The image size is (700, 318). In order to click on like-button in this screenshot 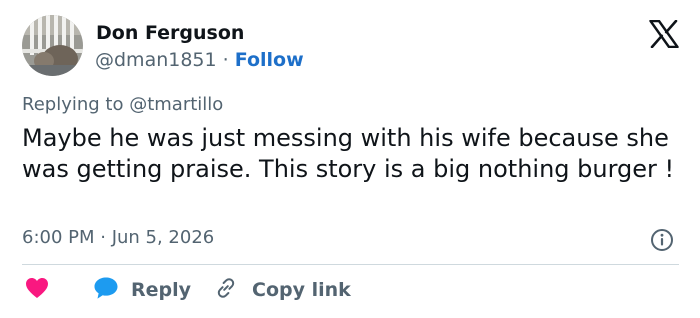, I will do `click(37, 290)`.